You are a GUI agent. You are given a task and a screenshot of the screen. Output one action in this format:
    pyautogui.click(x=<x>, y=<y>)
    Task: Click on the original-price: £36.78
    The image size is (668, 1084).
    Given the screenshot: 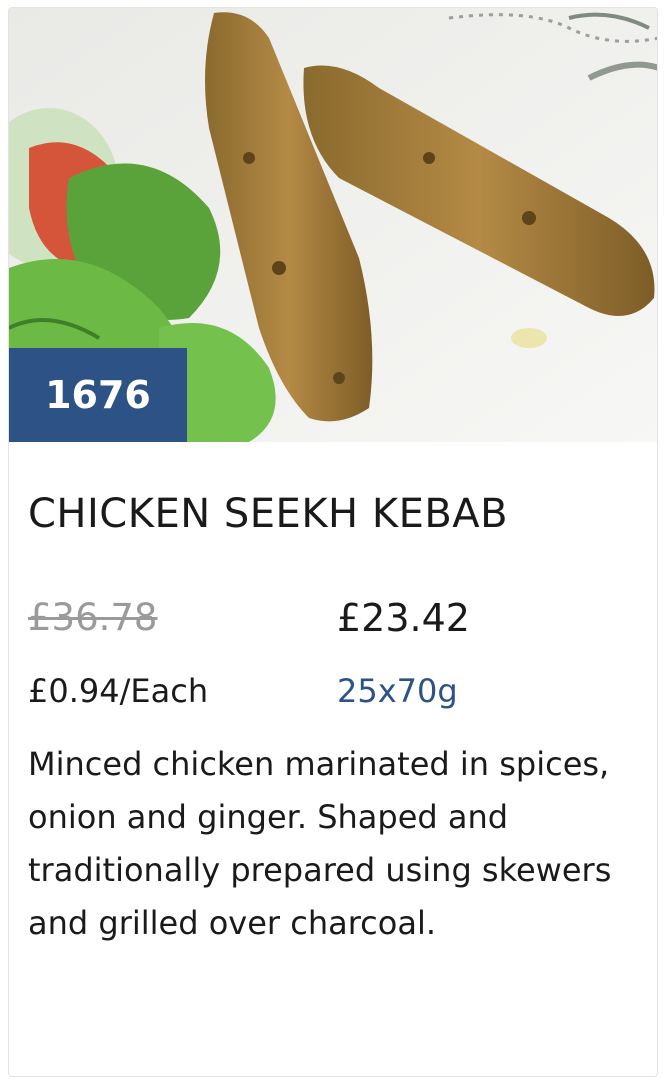 What is the action you would take?
    pyautogui.click(x=93, y=617)
    